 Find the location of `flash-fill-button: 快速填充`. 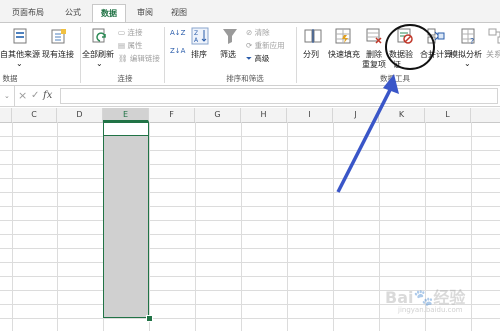

flash-fill-button: 快速填充 is located at coordinates (343, 47).